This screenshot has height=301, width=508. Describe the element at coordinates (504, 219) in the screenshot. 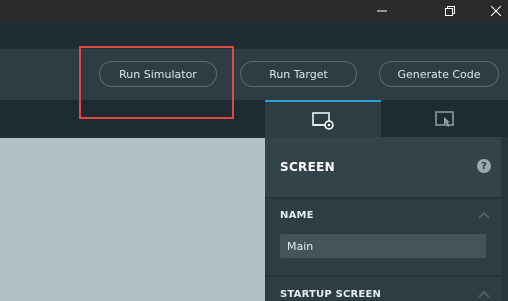

I see `panel-scrollbar` at that location.